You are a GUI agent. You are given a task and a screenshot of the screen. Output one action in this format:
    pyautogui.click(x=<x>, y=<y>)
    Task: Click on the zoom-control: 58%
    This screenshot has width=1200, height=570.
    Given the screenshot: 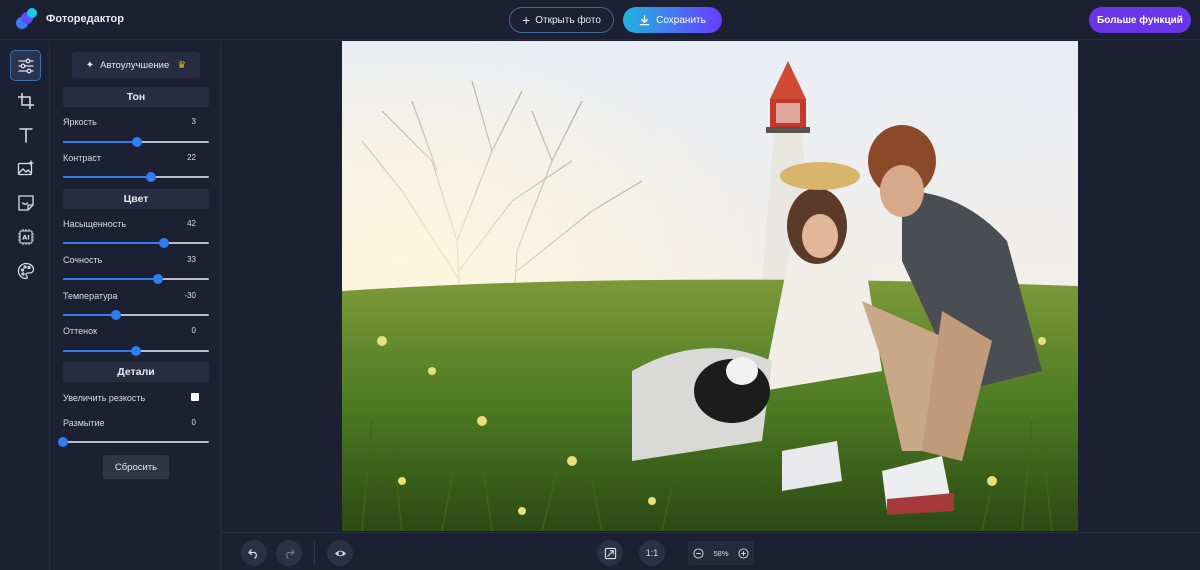 What is the action you would take?
    pyautogui.click(x=721, y=553)
    